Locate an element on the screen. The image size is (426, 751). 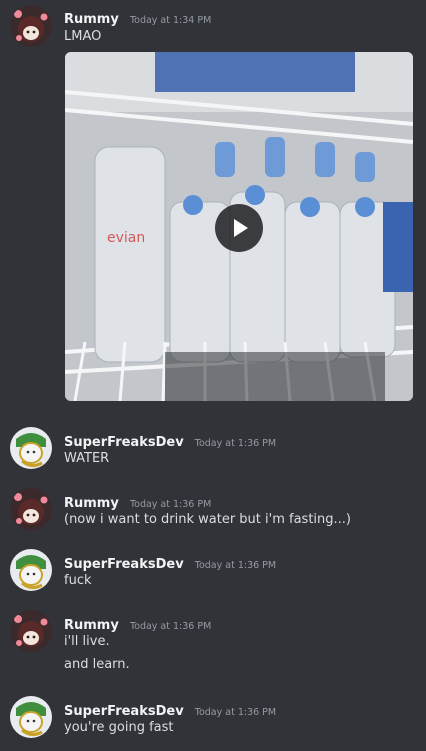
message-header: Rummy Today at 1:34 PM is located at coordinates (137, 17).